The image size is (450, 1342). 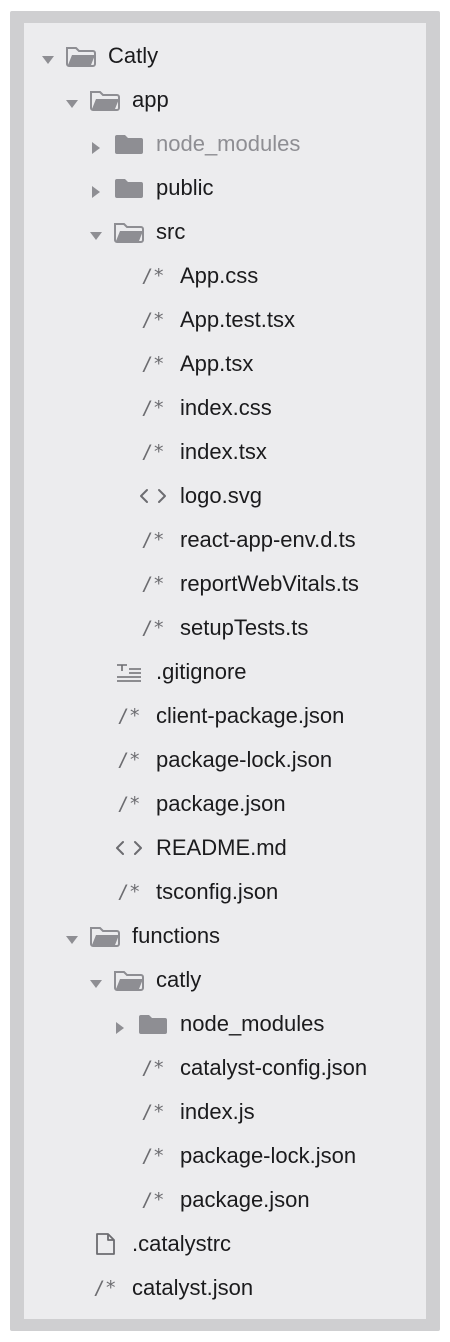 I want to click on file-row-app-css: /* App.css, so click(x=225, y=276).